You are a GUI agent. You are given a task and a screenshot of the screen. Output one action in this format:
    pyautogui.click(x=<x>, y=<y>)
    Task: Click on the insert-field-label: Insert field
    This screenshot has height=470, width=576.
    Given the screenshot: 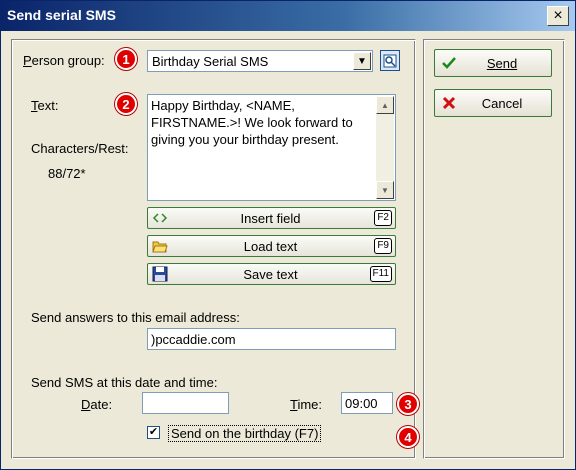 What is the action you would take?
    pyautogui.click(x=270, y=218)
    